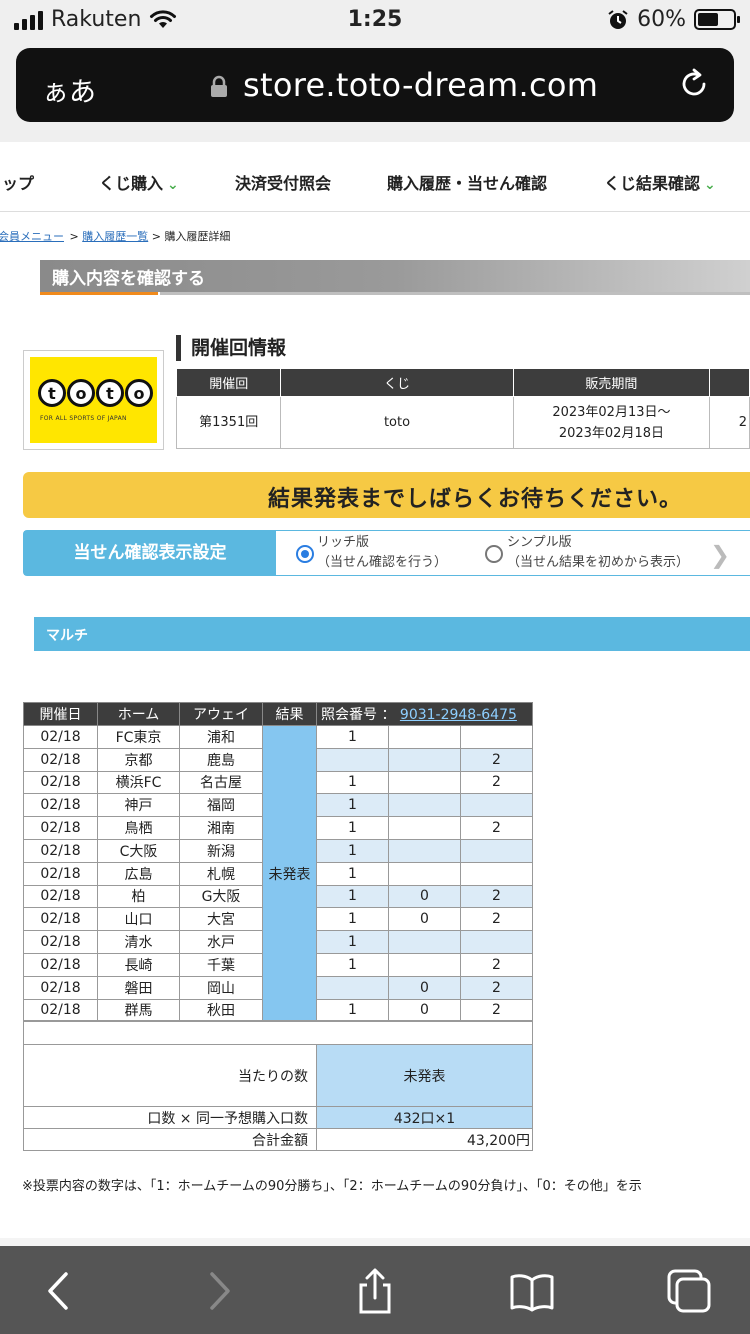 This screenshot has width=750, height=1334. What do you see at coordinates (475, 499) in the screenshot?
I see `status-banner-text: 結果発表までしばらくお待ちください。` at bounding box center [475, 499].